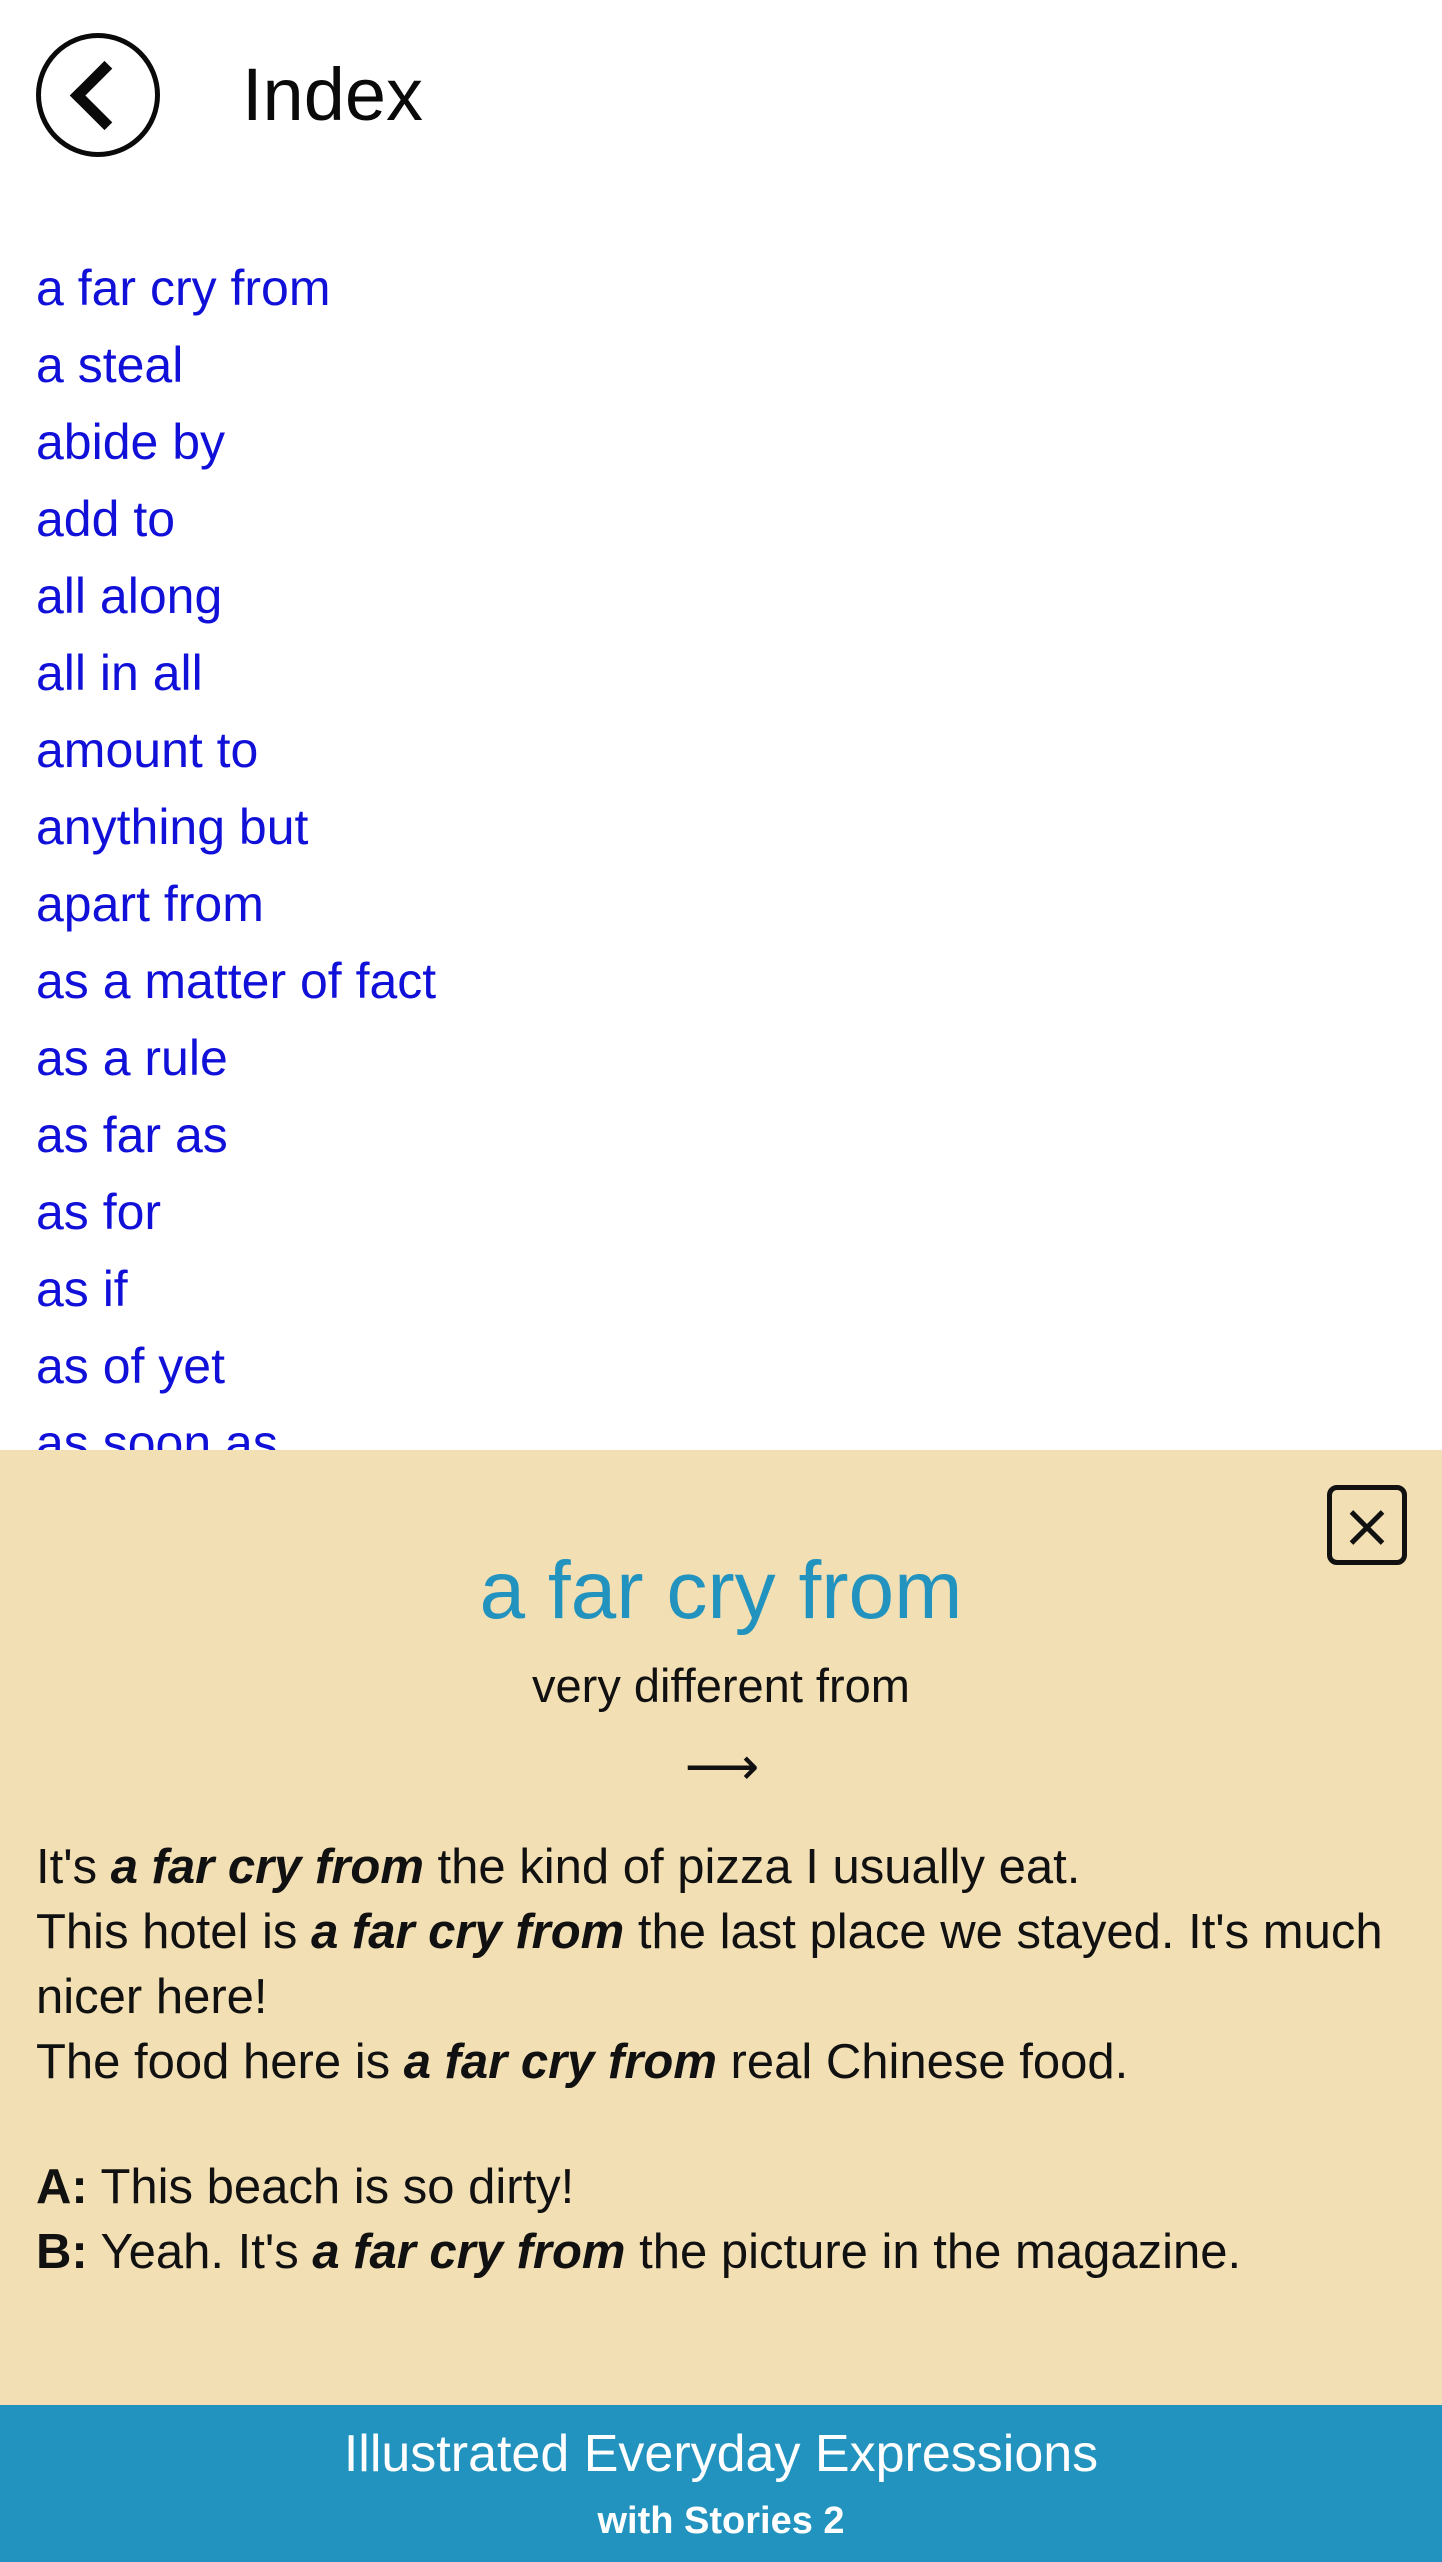 This screenshot has height=2562, width=1442. I want to click on index-item: a steal, so click(721, 365).